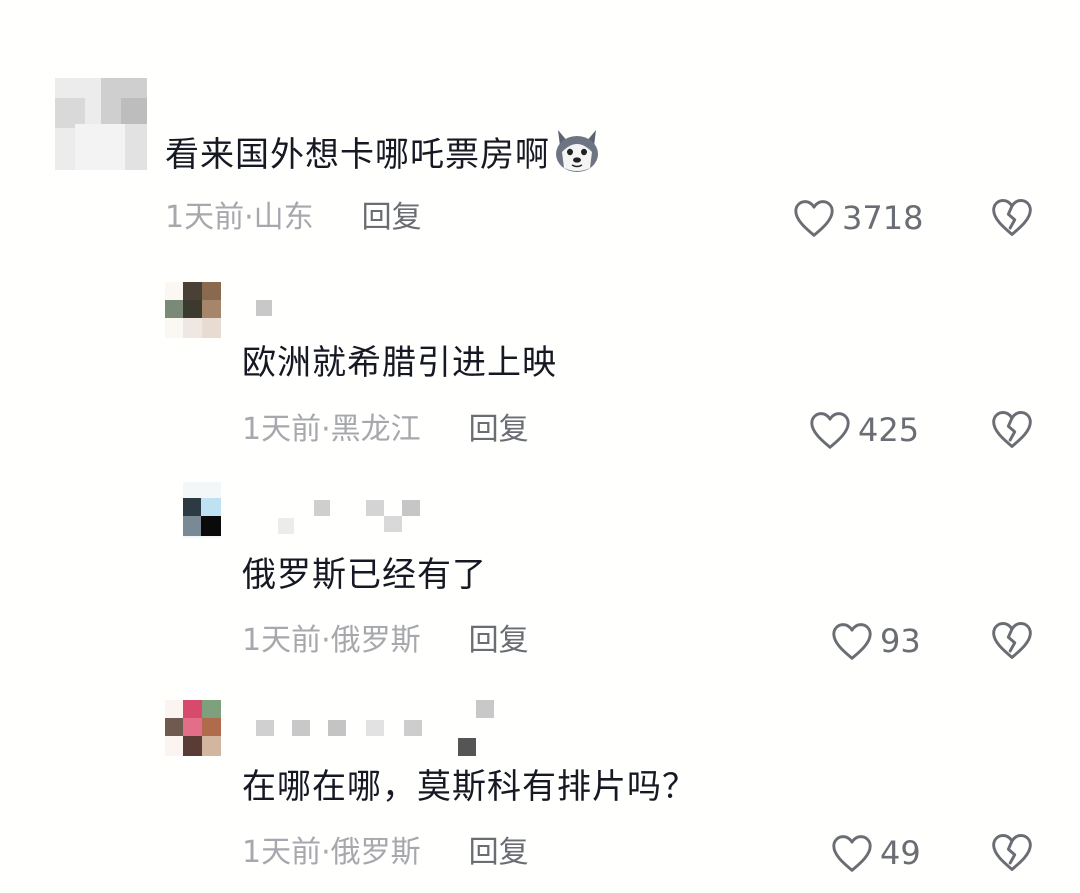 Image resolution: width=1080 pixels, height=893 pixels. What do you see at coordinates (399, 363) in the screenshot?
I see `comment-text: 欧洲就希腊引进上映` at bounding box center [399, 363].